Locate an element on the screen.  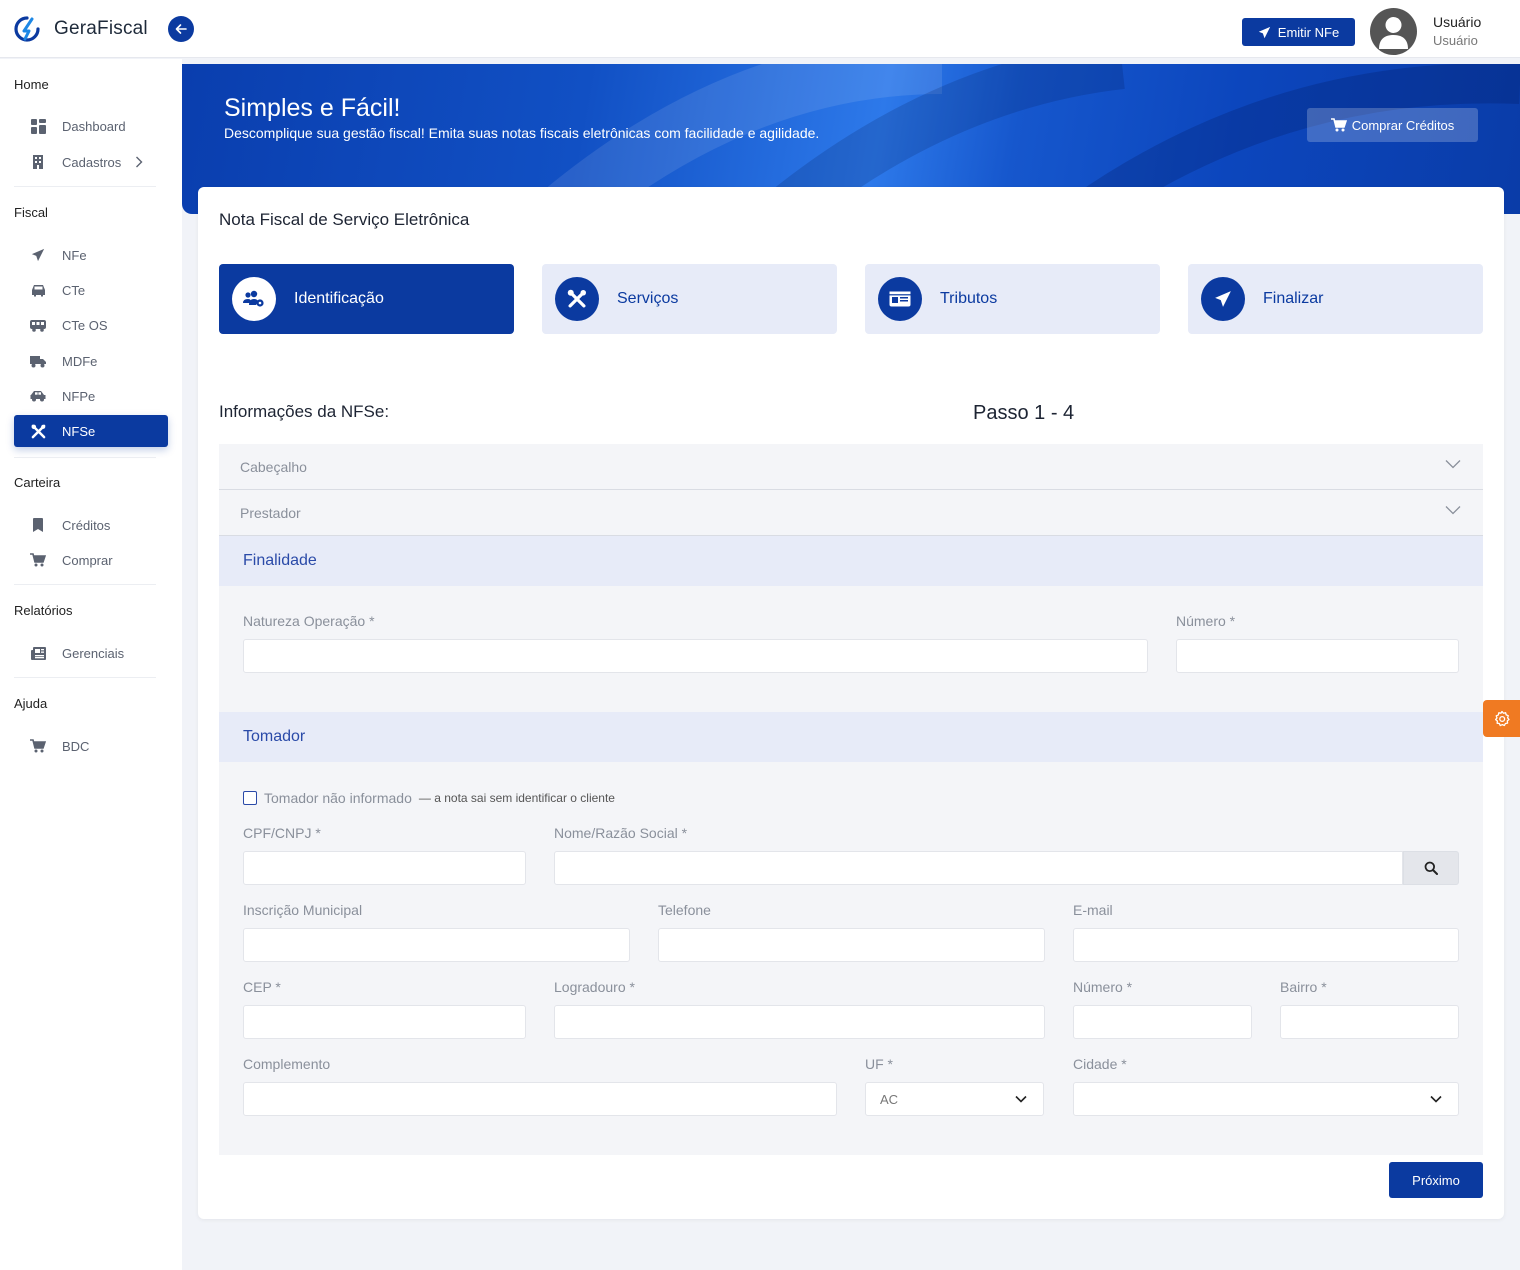
cidade-label: Cidade * is located at coordinates (1100, 1064).